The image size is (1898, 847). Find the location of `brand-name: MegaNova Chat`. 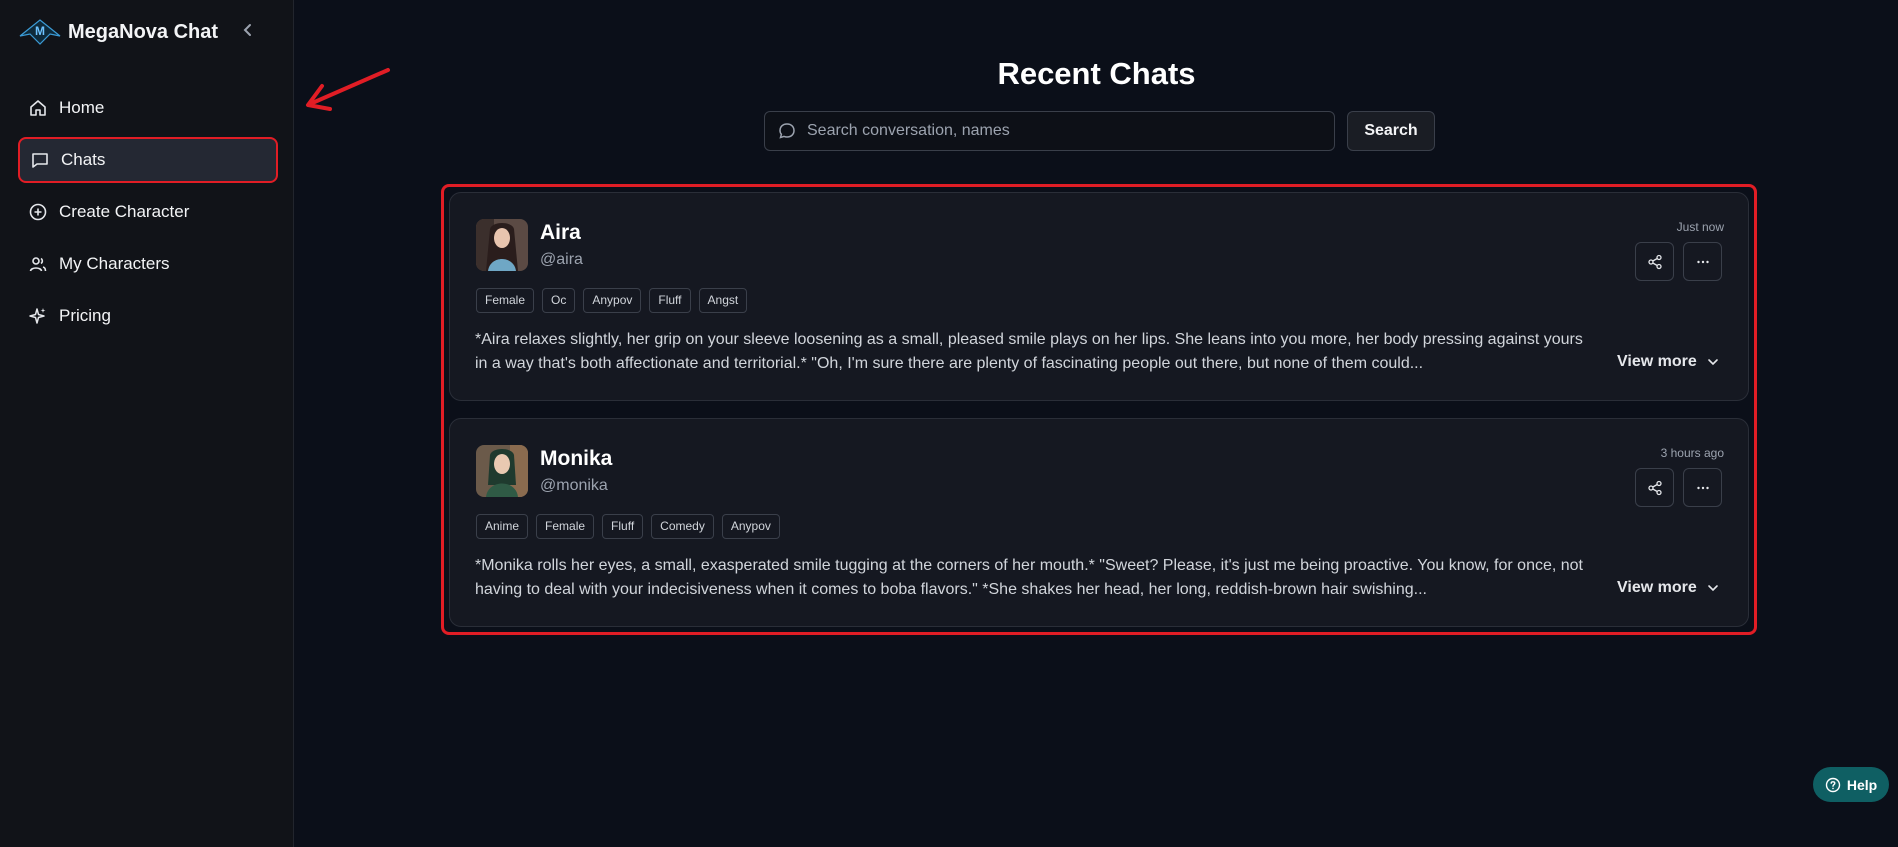

brand-name: MegaNova Chat is located at coordinates (143, 31).